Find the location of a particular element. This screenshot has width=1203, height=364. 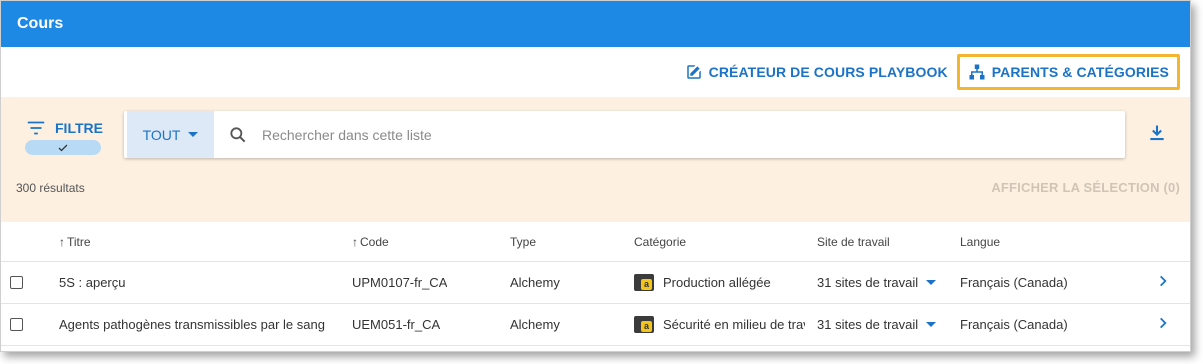

parents-categories-label: PARENTS & CATÉGORIES is located at coordinates (1080, 72).